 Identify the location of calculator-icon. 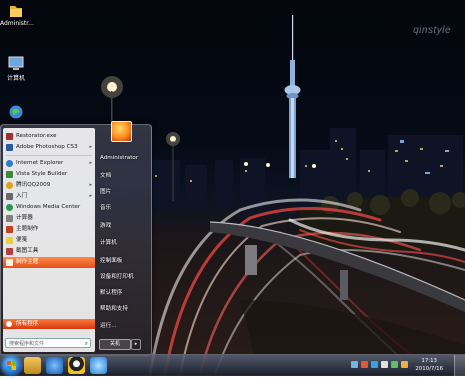
(9, 218).